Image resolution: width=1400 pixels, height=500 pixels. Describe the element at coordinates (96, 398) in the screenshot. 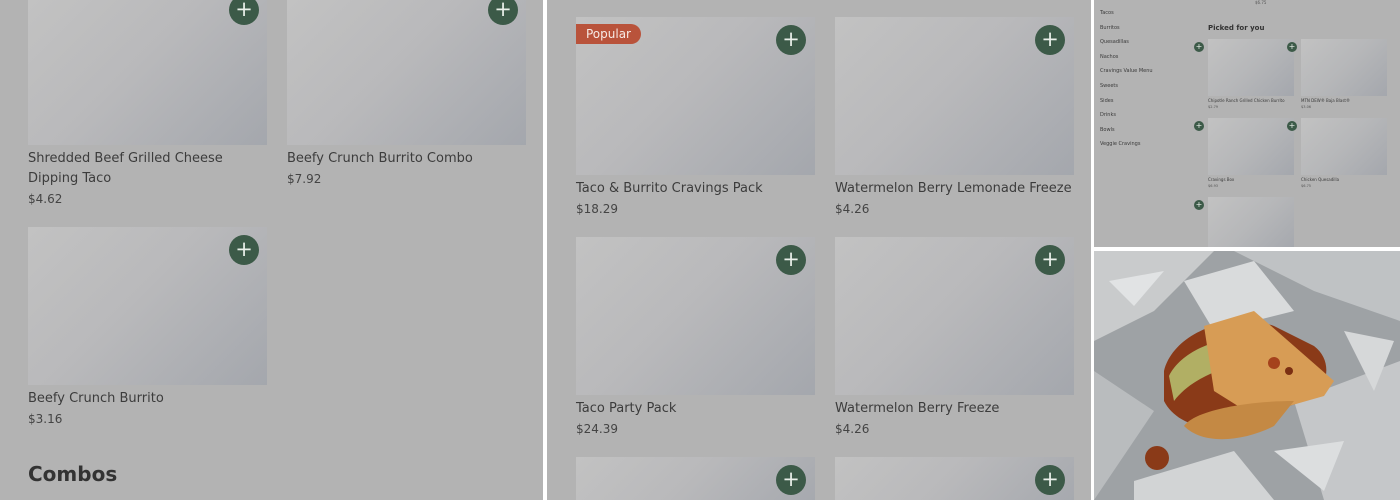

I see `product-name: Beefy Crunch Burrito` at that location.